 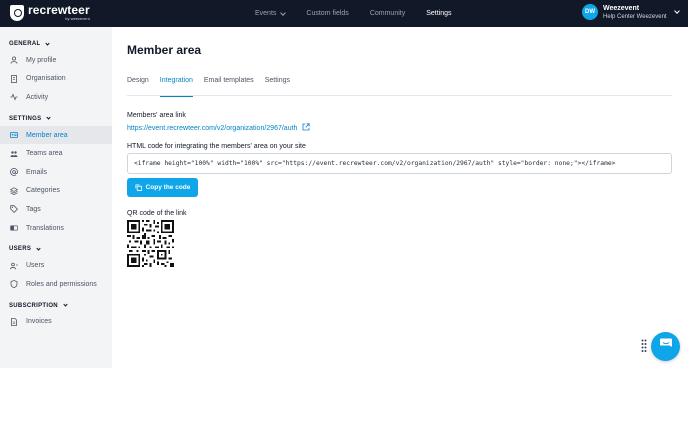 I want to click on copy-code-label: Copy the code, so click(x=168, y=187).